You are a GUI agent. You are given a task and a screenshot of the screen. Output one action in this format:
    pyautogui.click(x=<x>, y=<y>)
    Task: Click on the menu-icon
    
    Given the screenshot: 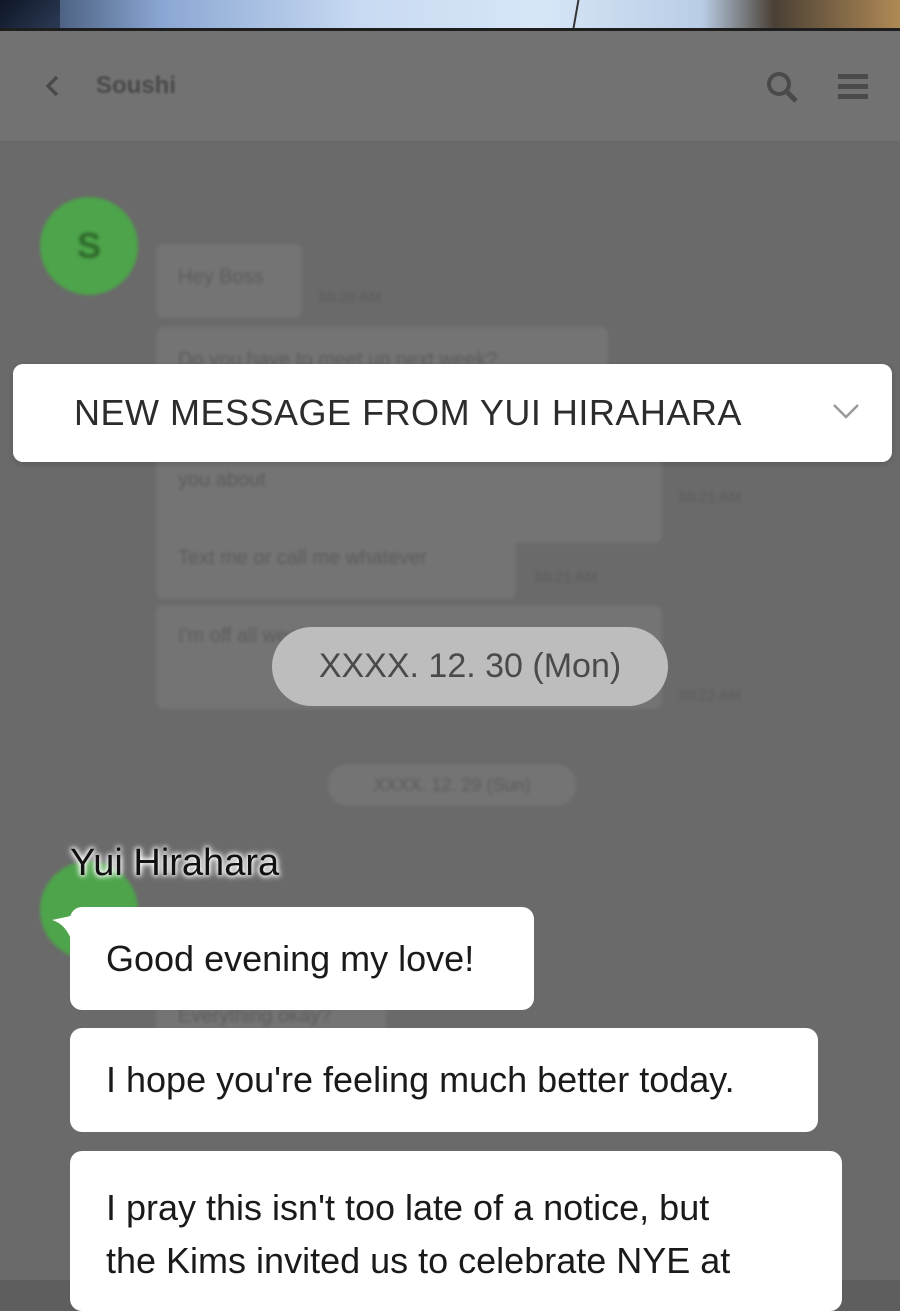 What is the action you would take?
    pyautogui.click(x=853, y=87)
    